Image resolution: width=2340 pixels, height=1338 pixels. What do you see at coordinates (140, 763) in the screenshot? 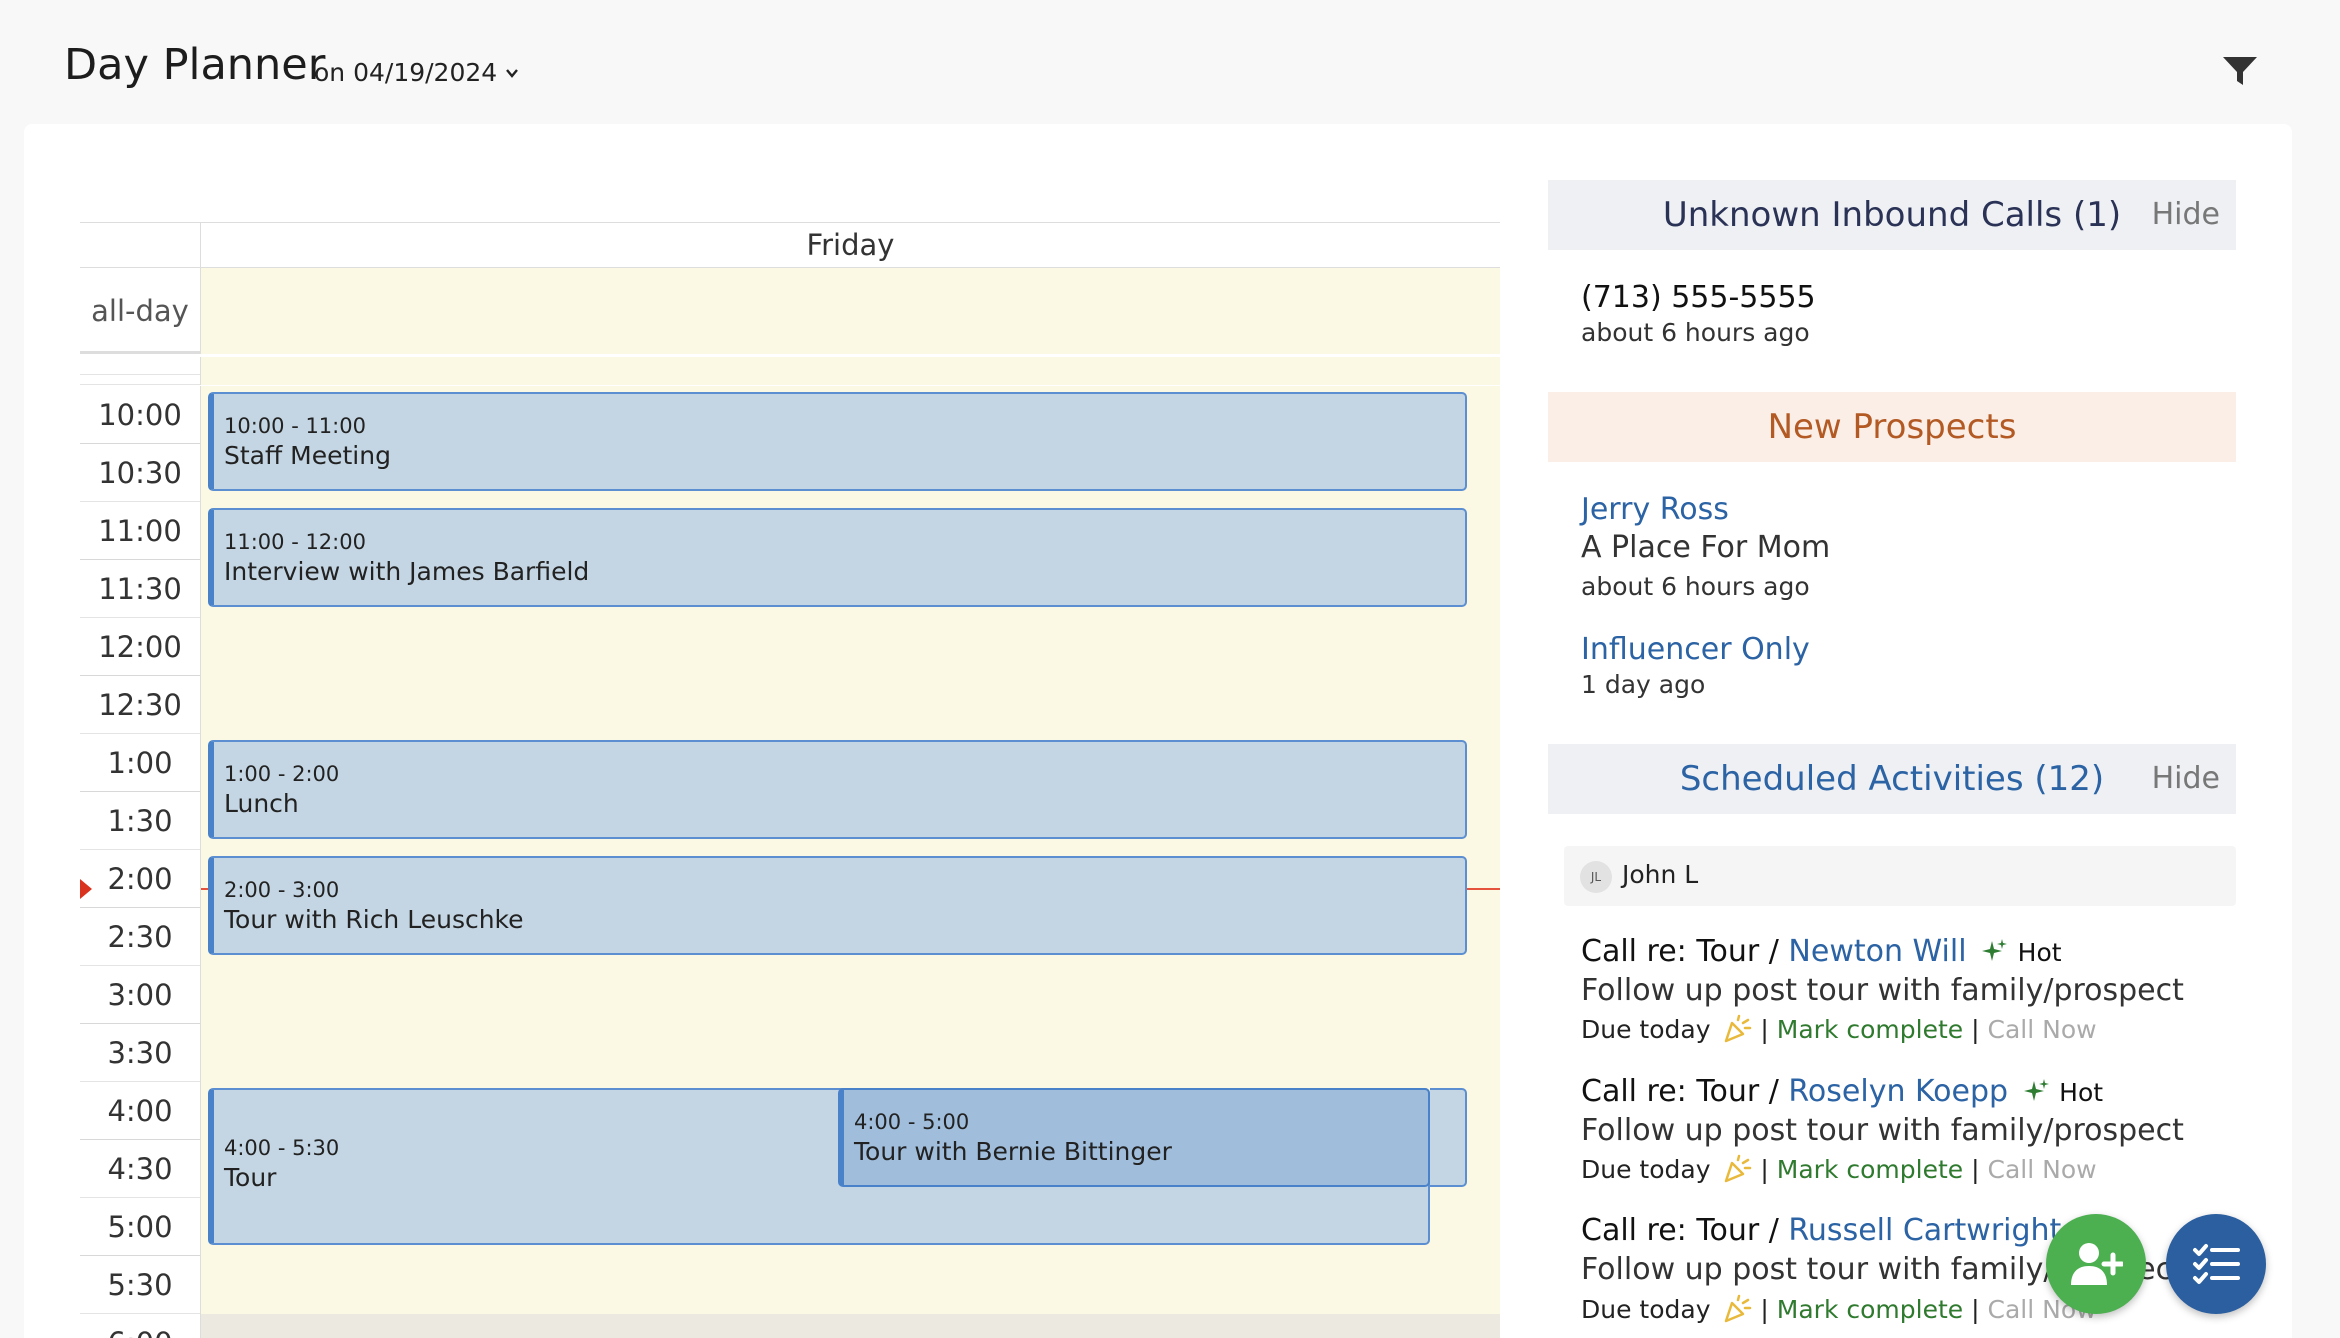
I see `time-label: 1:00` at bounding box center [140, 763].